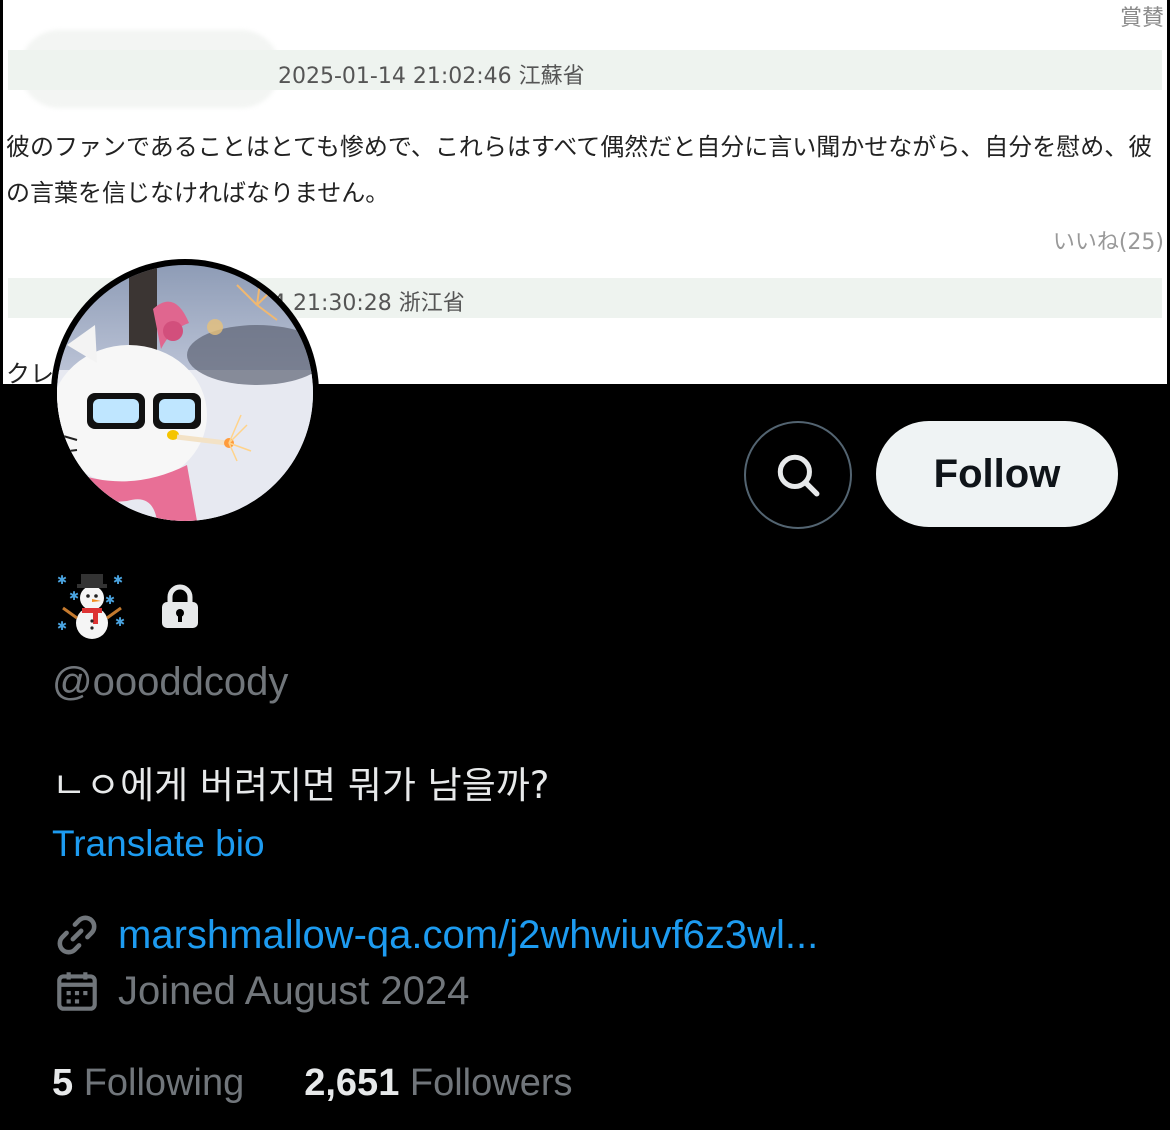  I want to click on followers-count: 2,651, so click(352, 1083).